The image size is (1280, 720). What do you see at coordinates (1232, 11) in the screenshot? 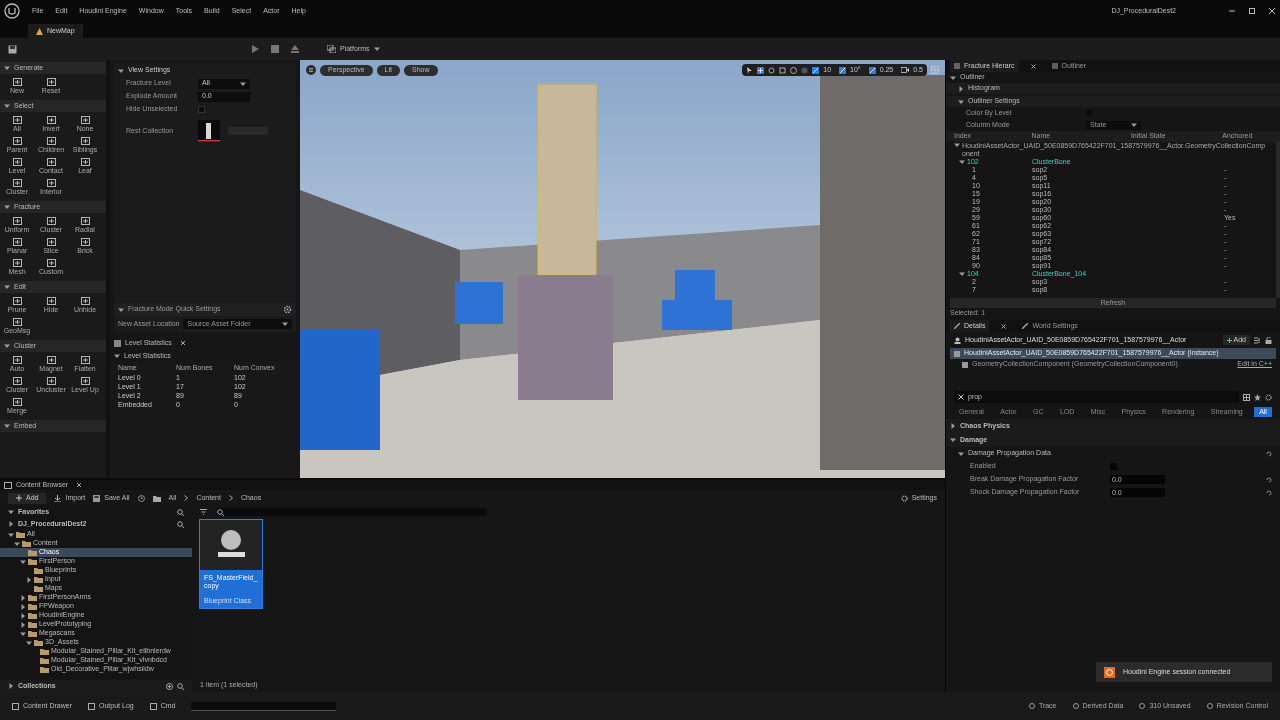
I see `minimize-icon` at bounding box center [1232, 11].